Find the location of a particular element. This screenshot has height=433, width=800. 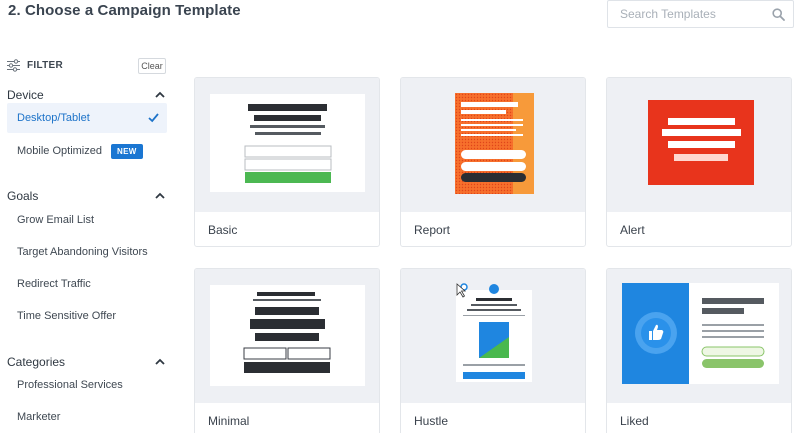

filter-item-redirect-traffic: Redirect Traffic is located at coordinates (87, 284).